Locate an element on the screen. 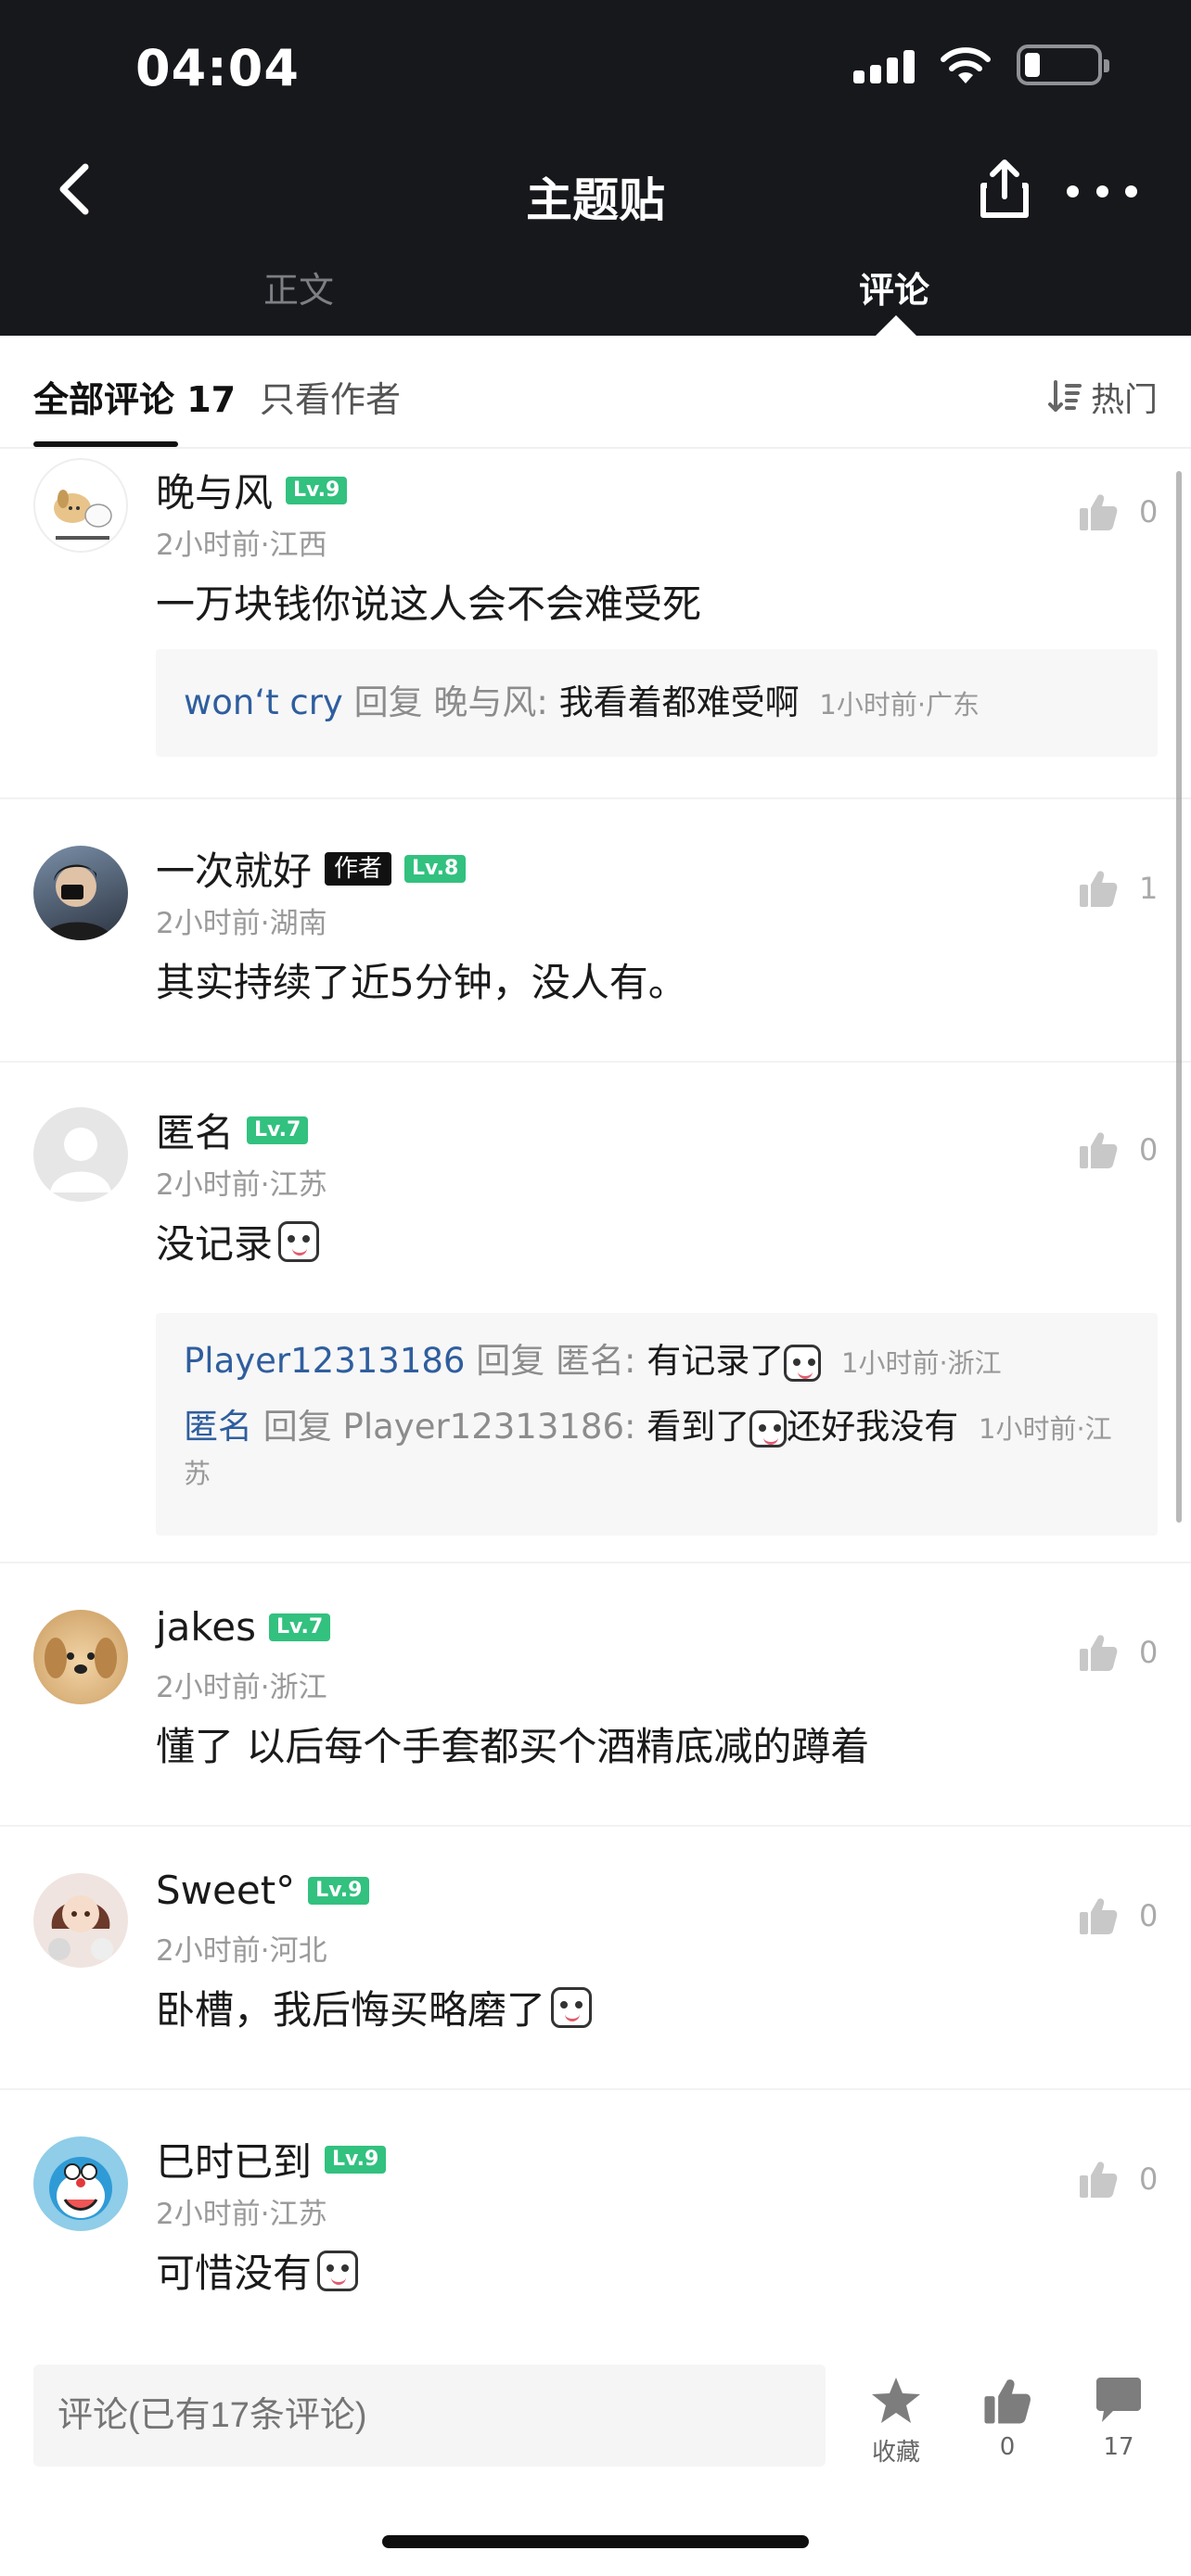 The width and height of the screenshot is (1191, 2576). back-button is located at coordinates (74, 190).